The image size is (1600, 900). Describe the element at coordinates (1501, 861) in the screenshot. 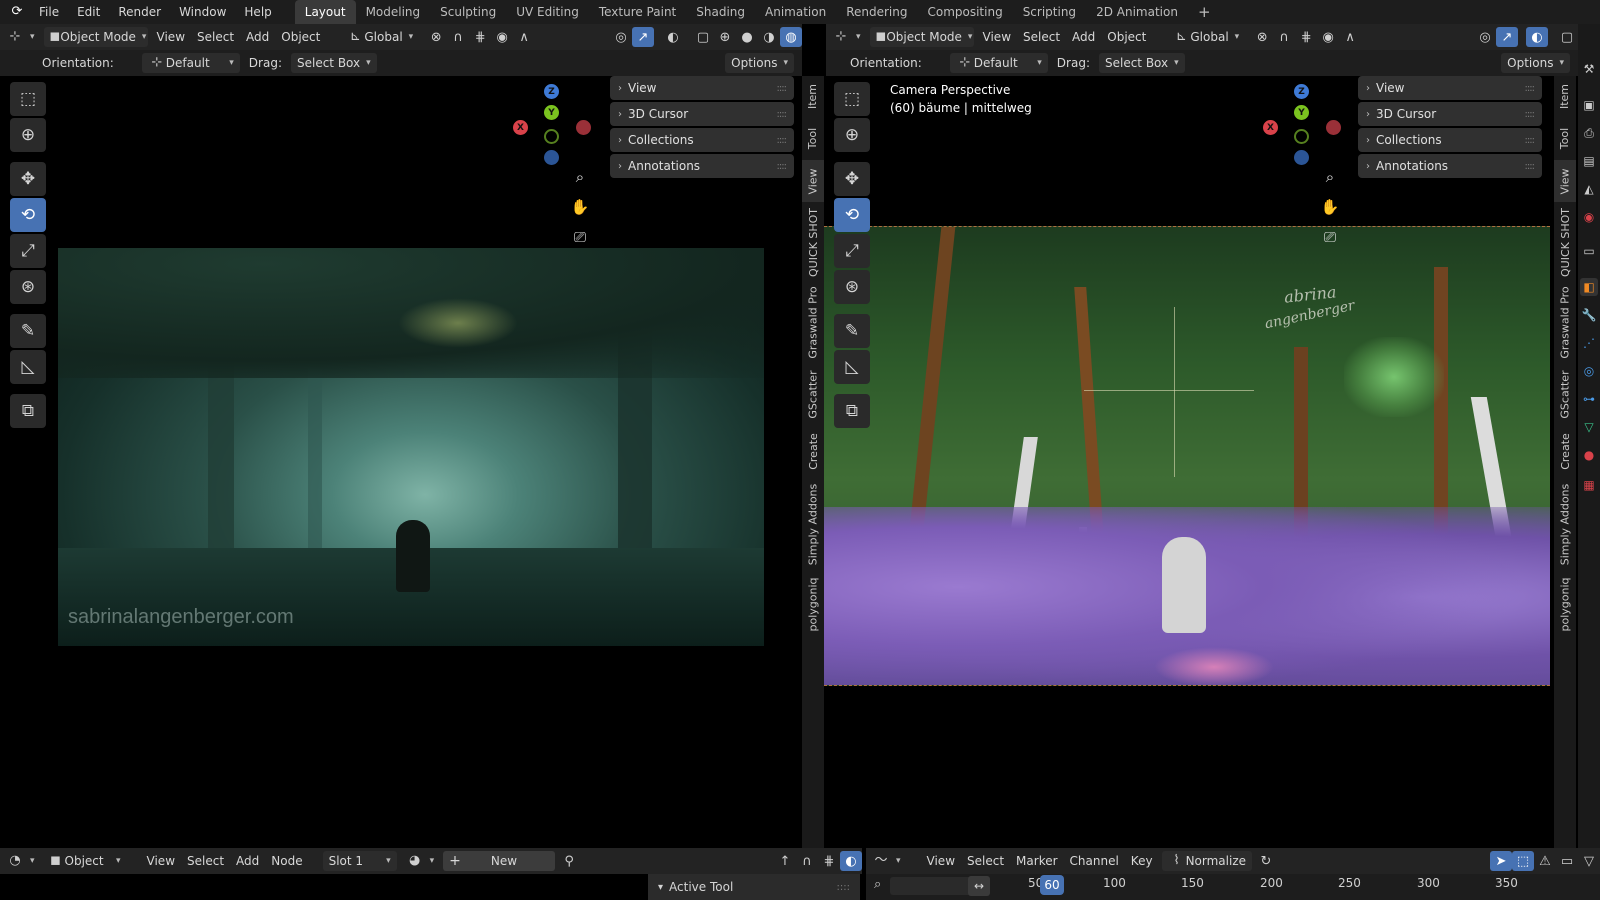

I see `only-selected-icon: ➤` at that location.